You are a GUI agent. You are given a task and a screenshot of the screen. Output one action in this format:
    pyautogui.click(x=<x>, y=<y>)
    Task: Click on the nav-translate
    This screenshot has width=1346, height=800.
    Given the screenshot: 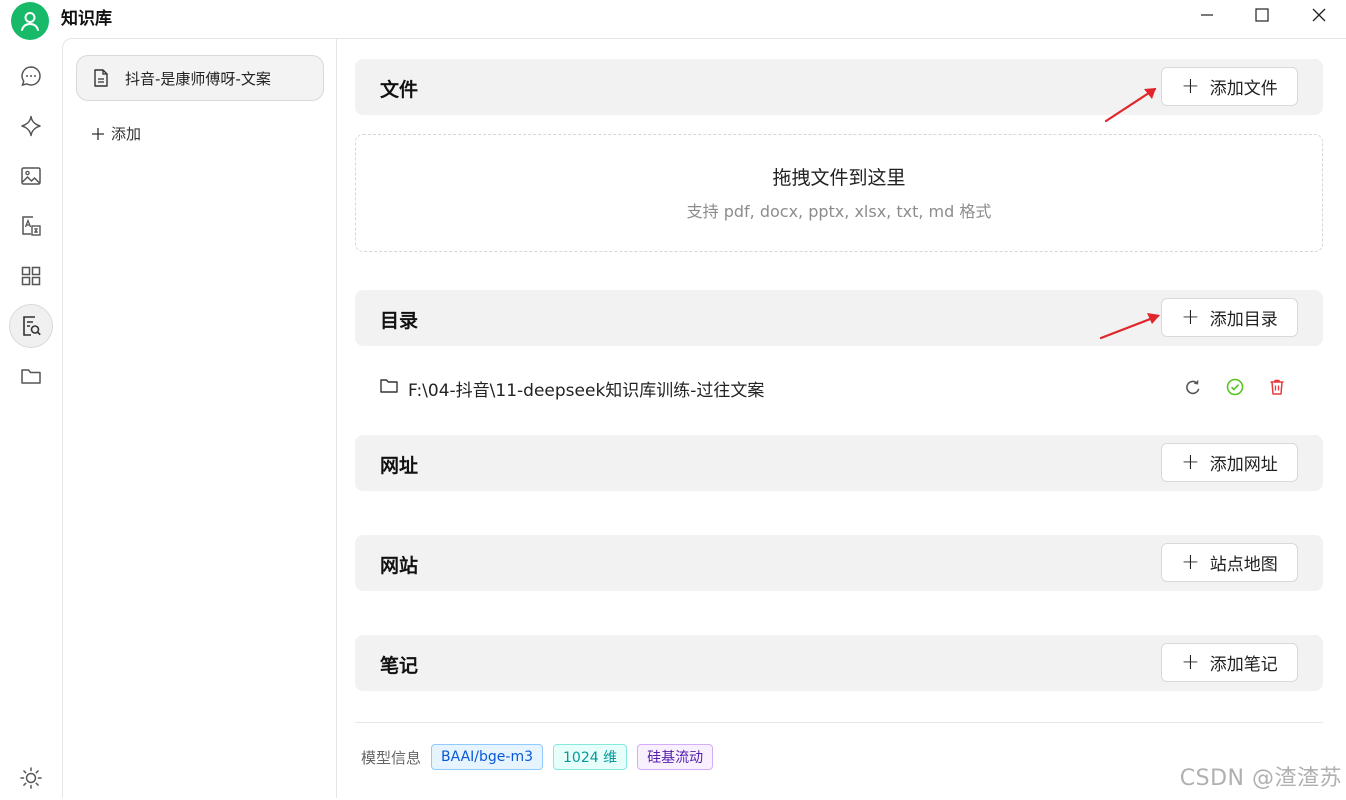 What is the action you would take?
    pyautogui.click(x=31, y=226)
    